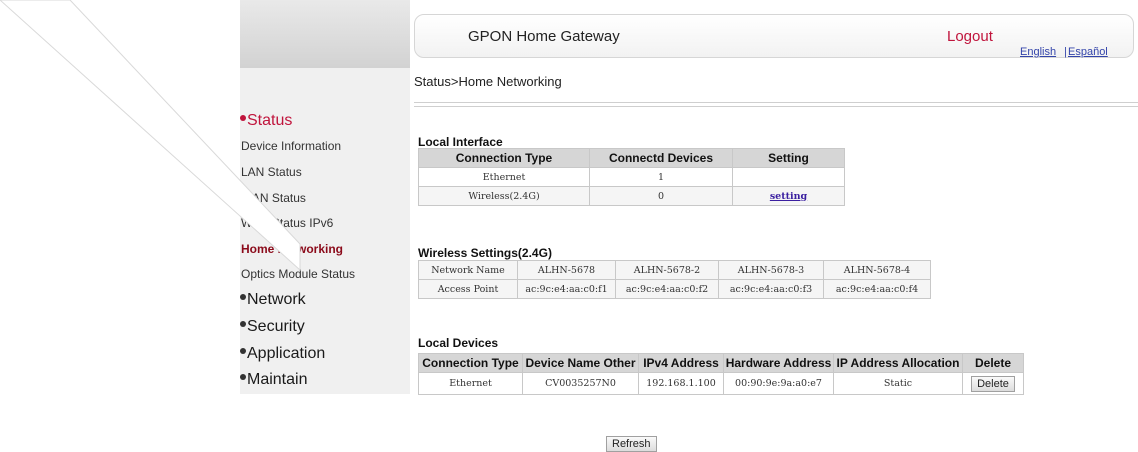 The height and width of the screenshot is (452, 1138). I want to click on table-cell: Static, so click(898, 383).